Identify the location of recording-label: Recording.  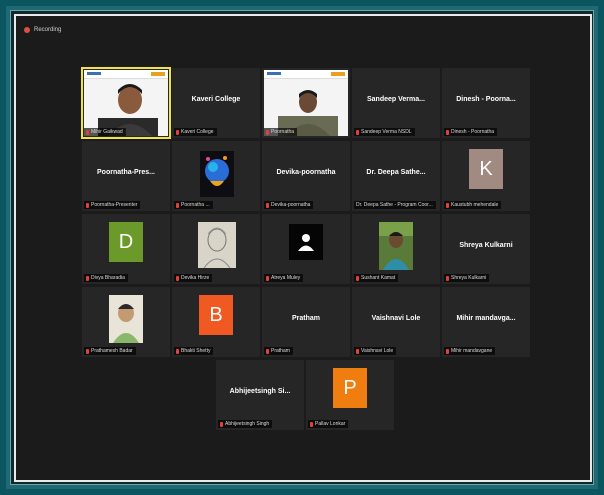
(48, 30).